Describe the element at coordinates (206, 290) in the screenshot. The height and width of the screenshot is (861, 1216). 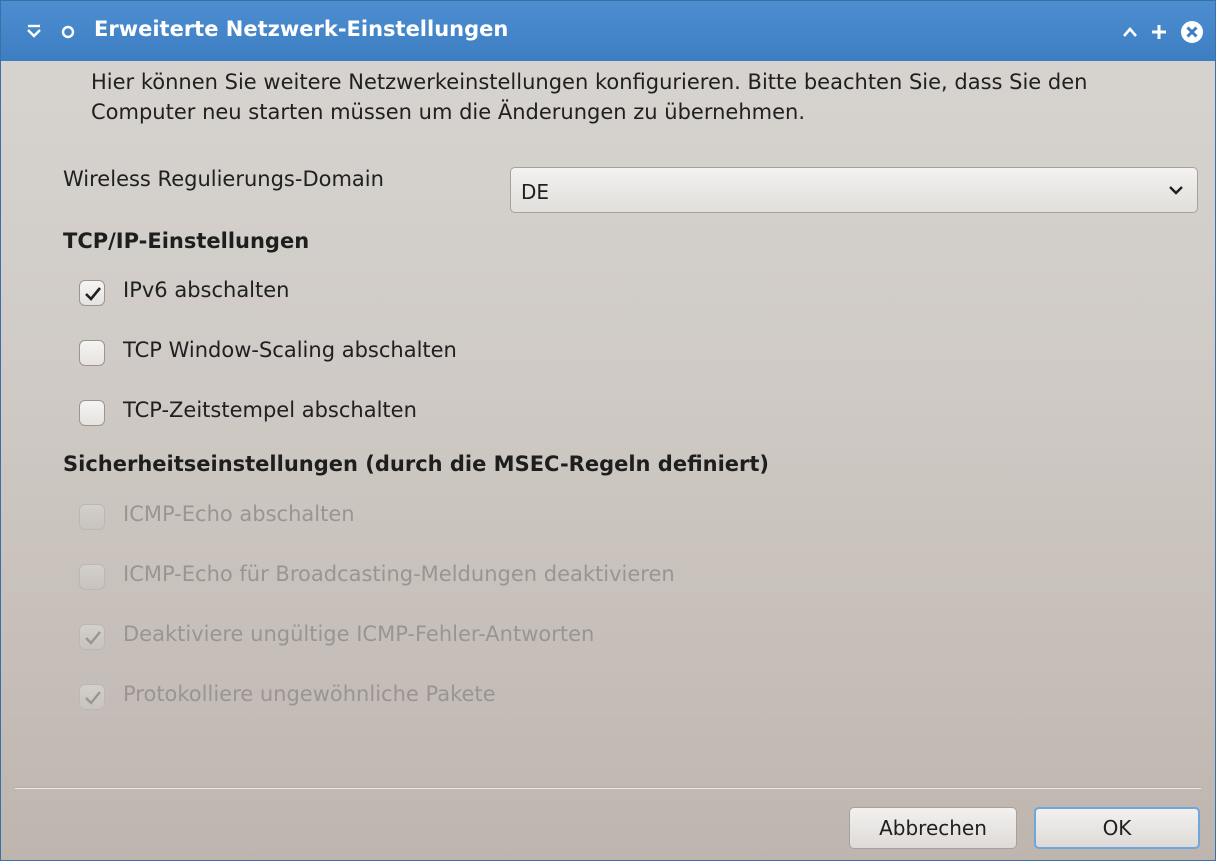
I see `checkbox-label: IPv6 abschalten` at that location.